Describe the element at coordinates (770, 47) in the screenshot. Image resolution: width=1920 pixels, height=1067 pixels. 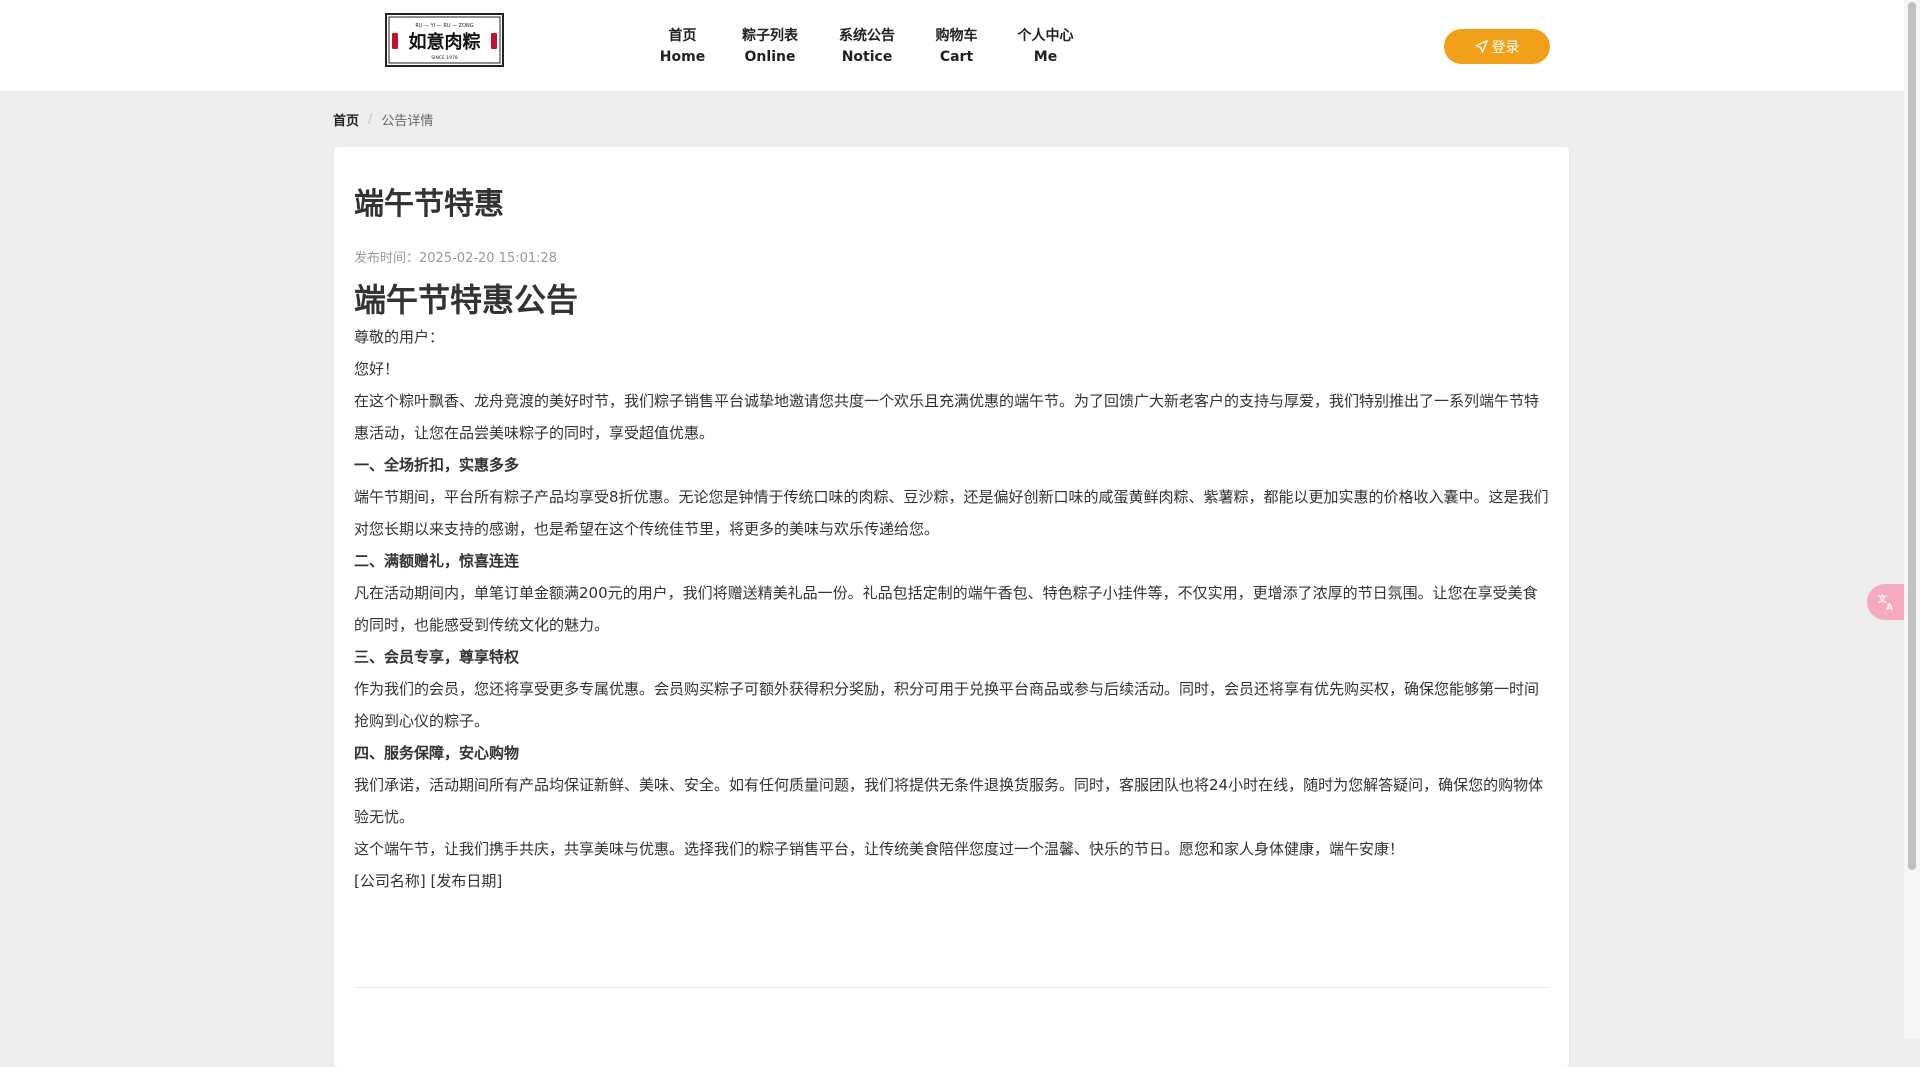
I see `nav-online: 粽子列表 Online` at that location.